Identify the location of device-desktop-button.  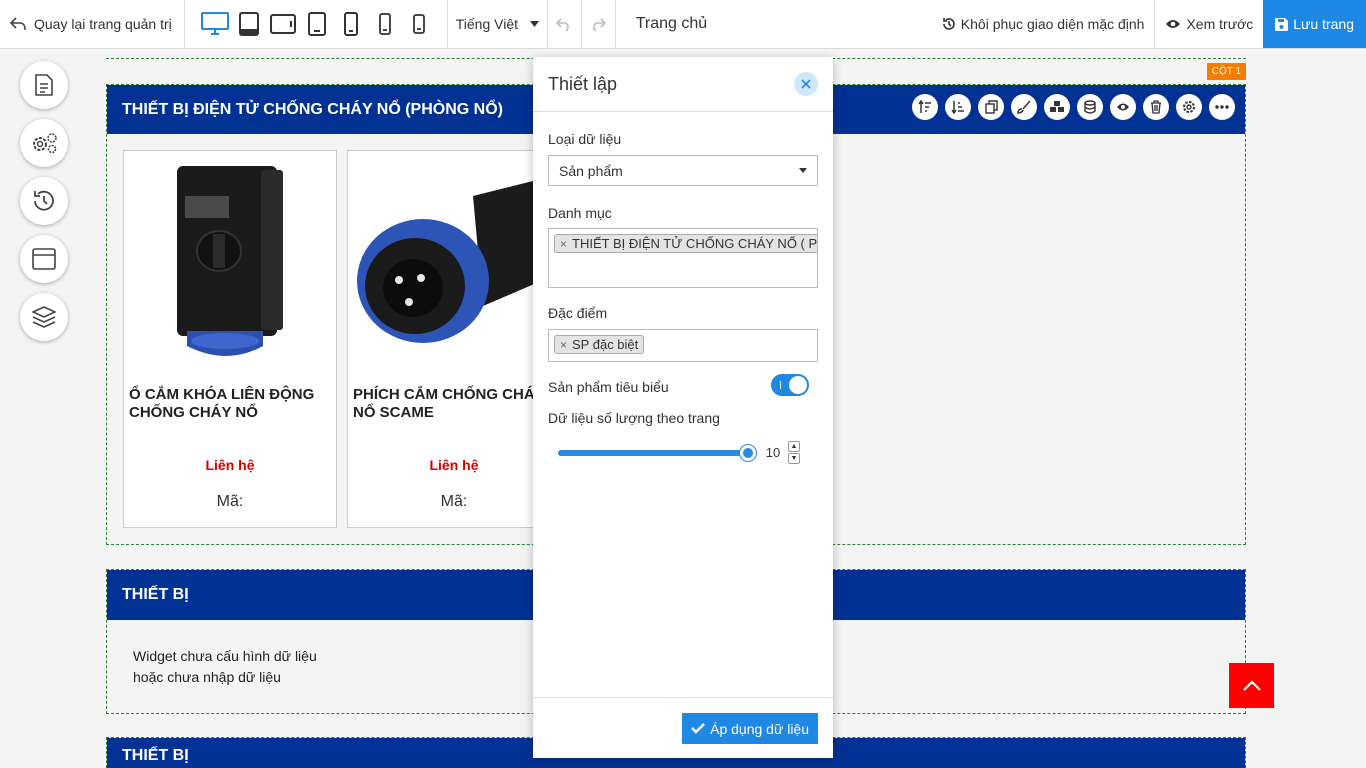
(215, 24).